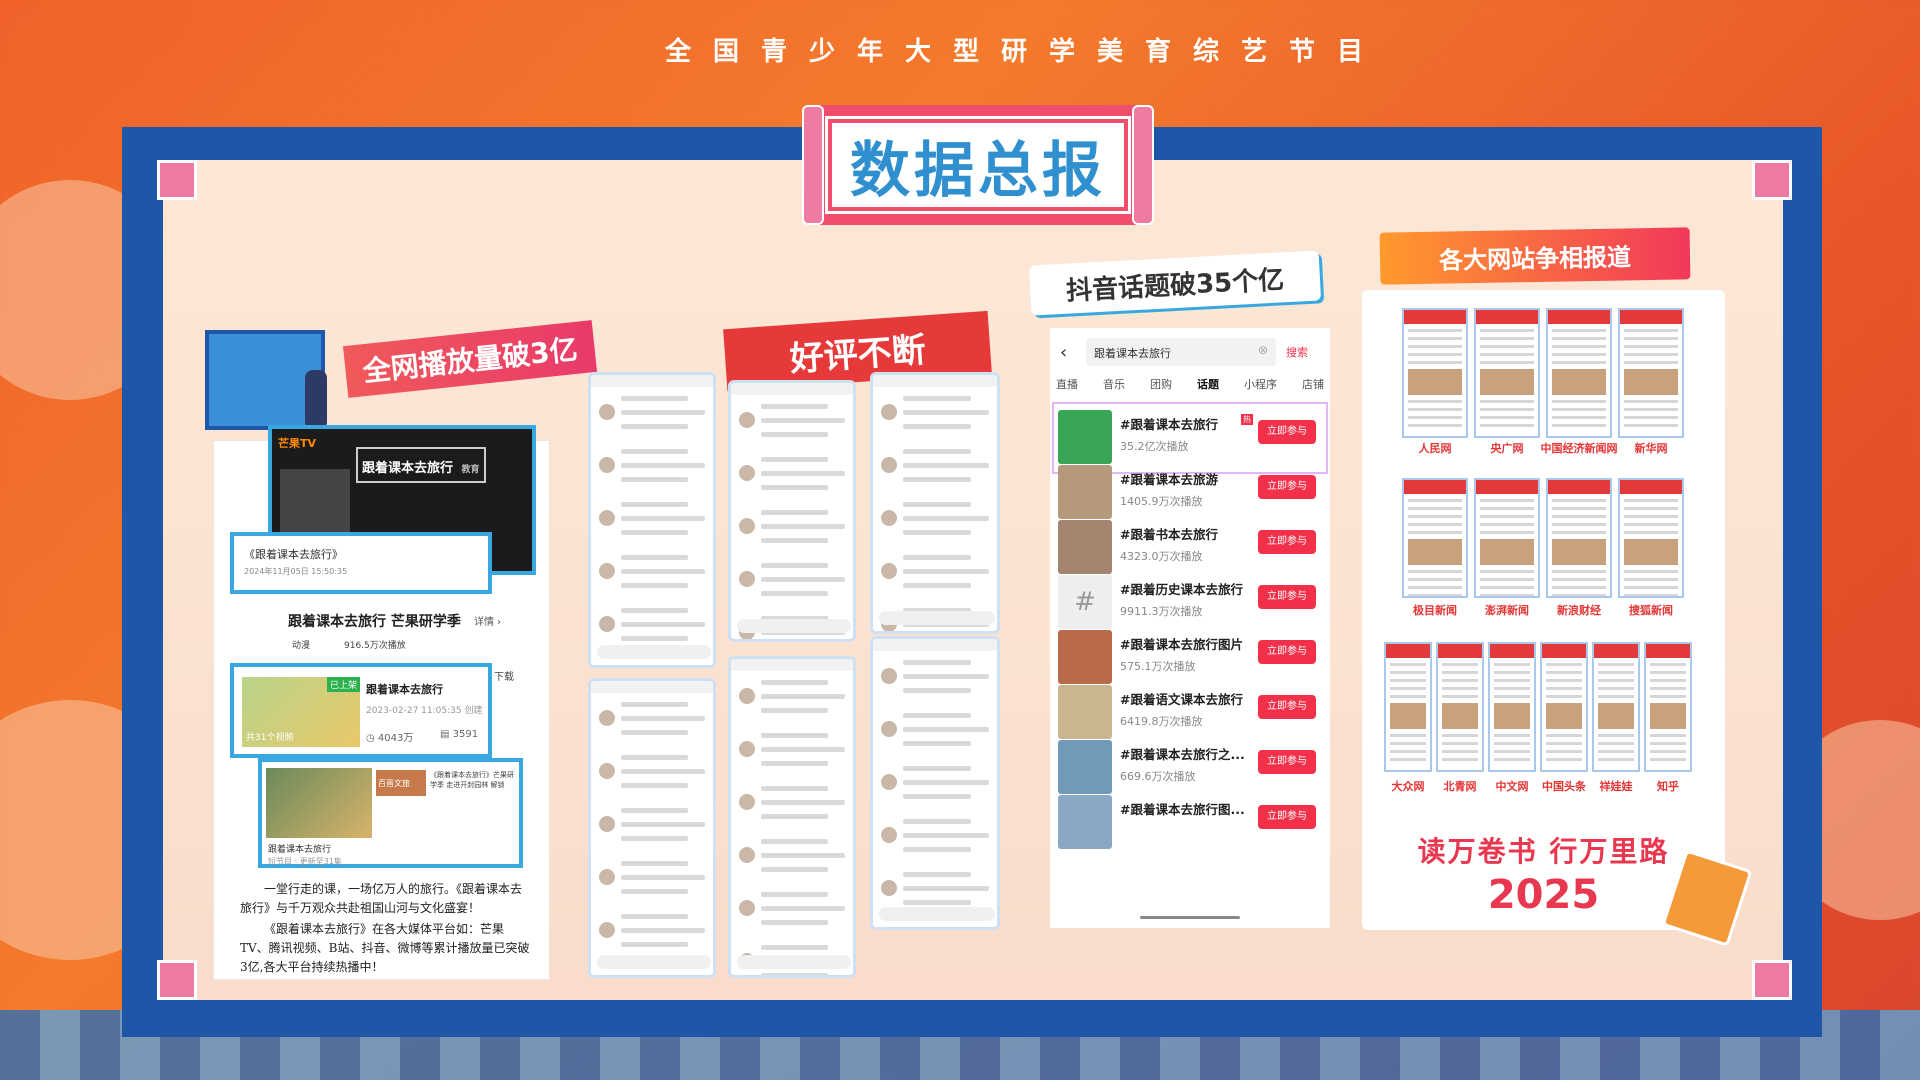 The width and height of the screenshot is (1920, 1080). Describe the element at coordinates (1190, 492) in the screenshot. I see `topic-row: #跟着课本去旅游 1405.9万次播放 立即参与` at that location.